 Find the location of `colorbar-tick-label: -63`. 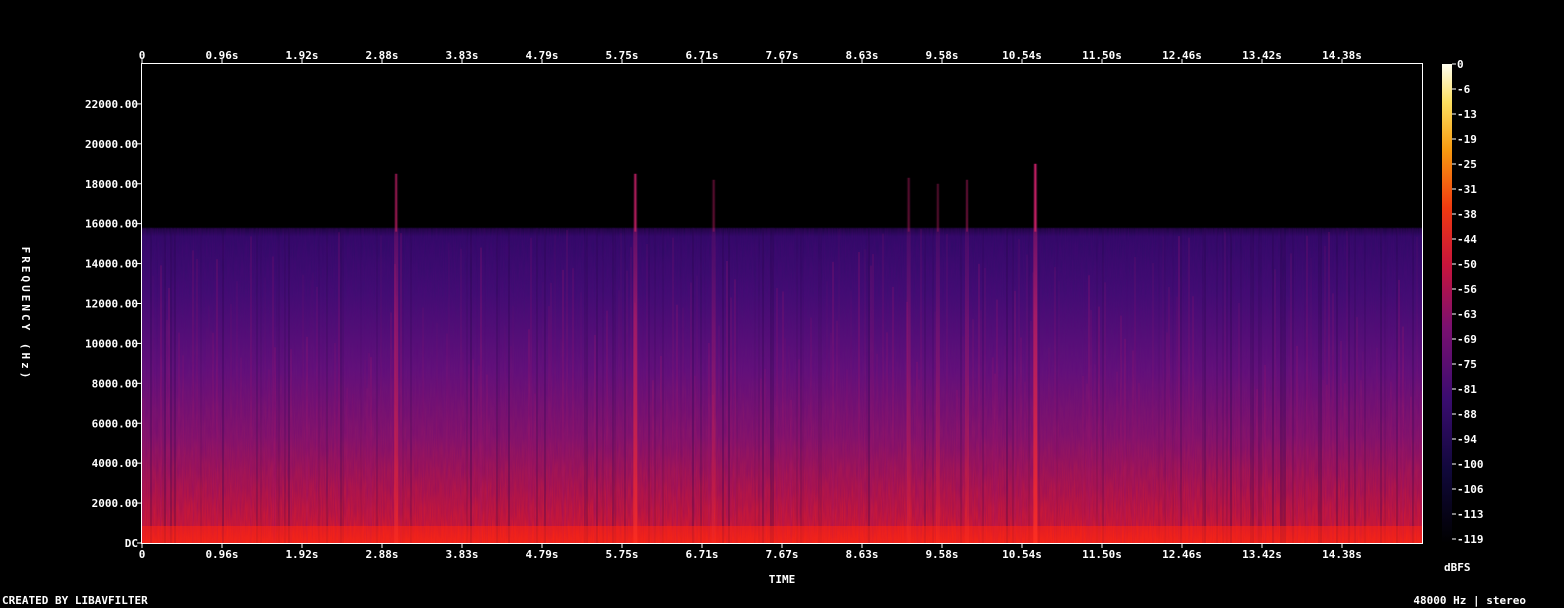

colorbar-tick-label: -63 is located at coordinates (1467, 314).